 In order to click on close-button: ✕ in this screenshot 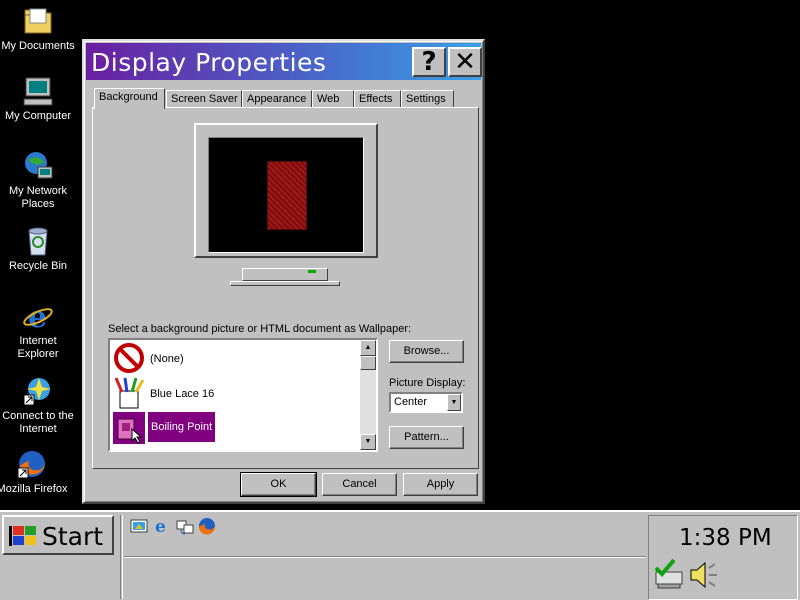, I will do `click(465, 62)`.